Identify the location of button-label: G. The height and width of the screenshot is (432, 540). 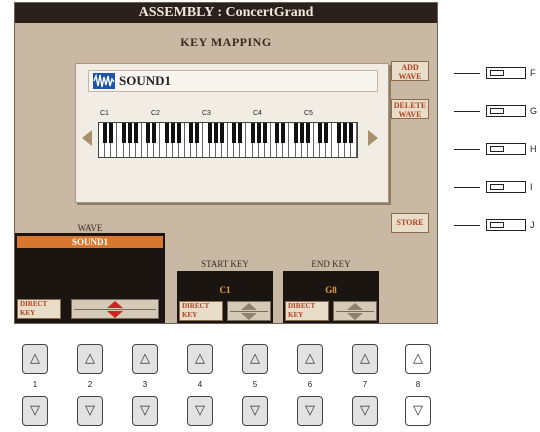
(534, 111).